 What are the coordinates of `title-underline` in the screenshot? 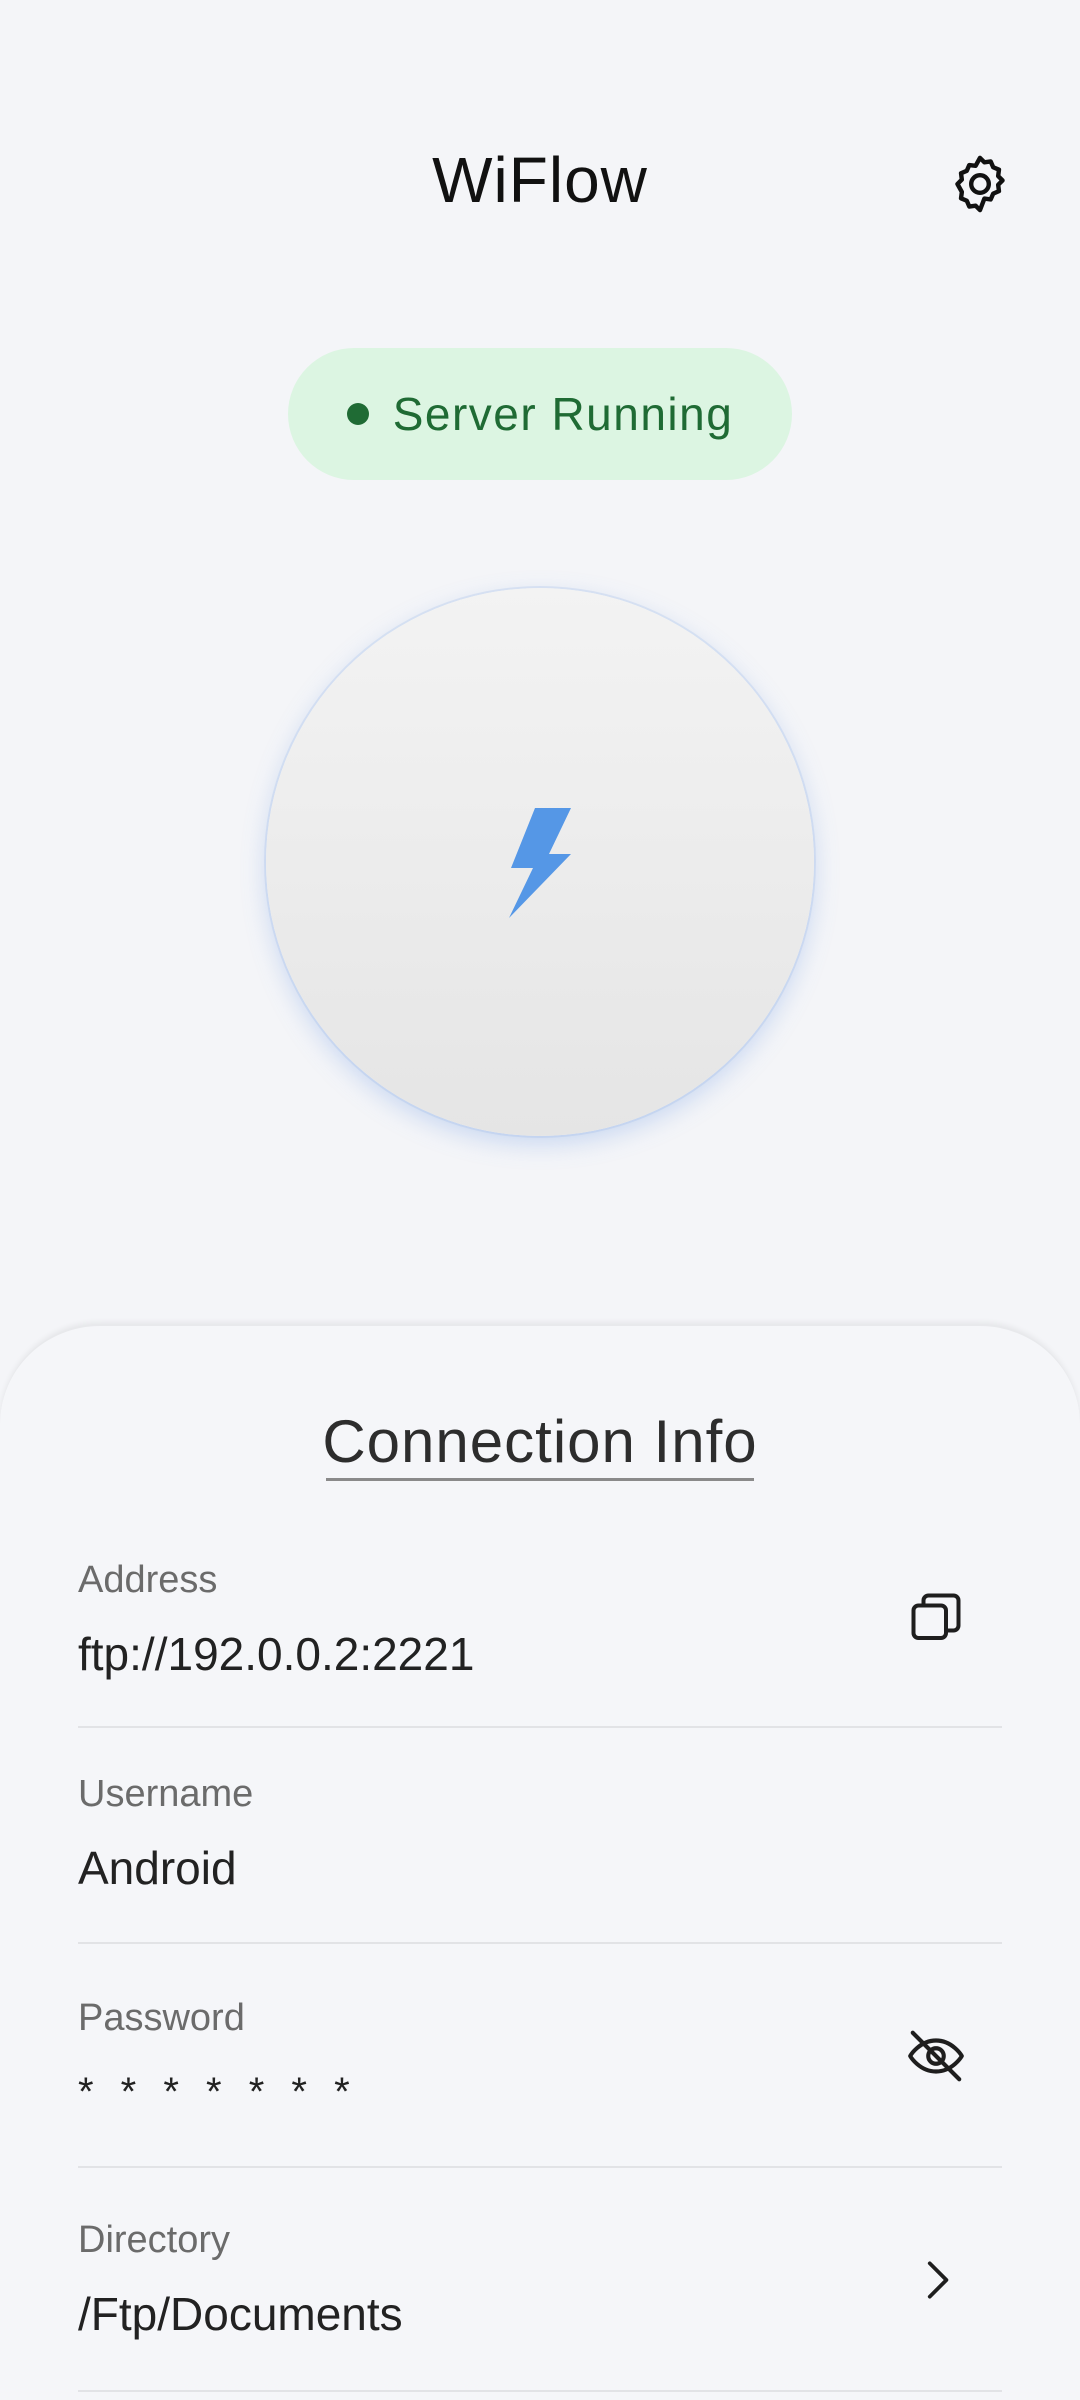 It's located at (540, 1479).